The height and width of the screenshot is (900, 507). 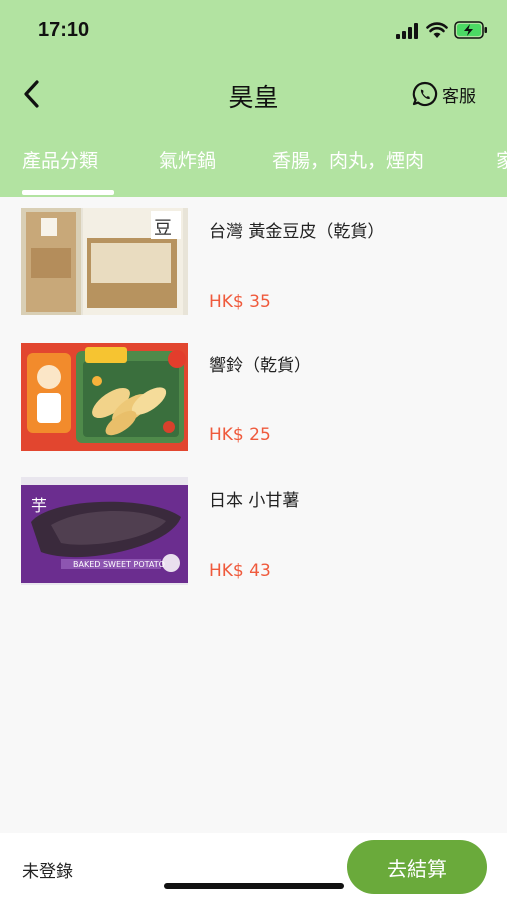 I want to click on tab-air-fryer: 氣炸鍋, so click(x=187, y=159).